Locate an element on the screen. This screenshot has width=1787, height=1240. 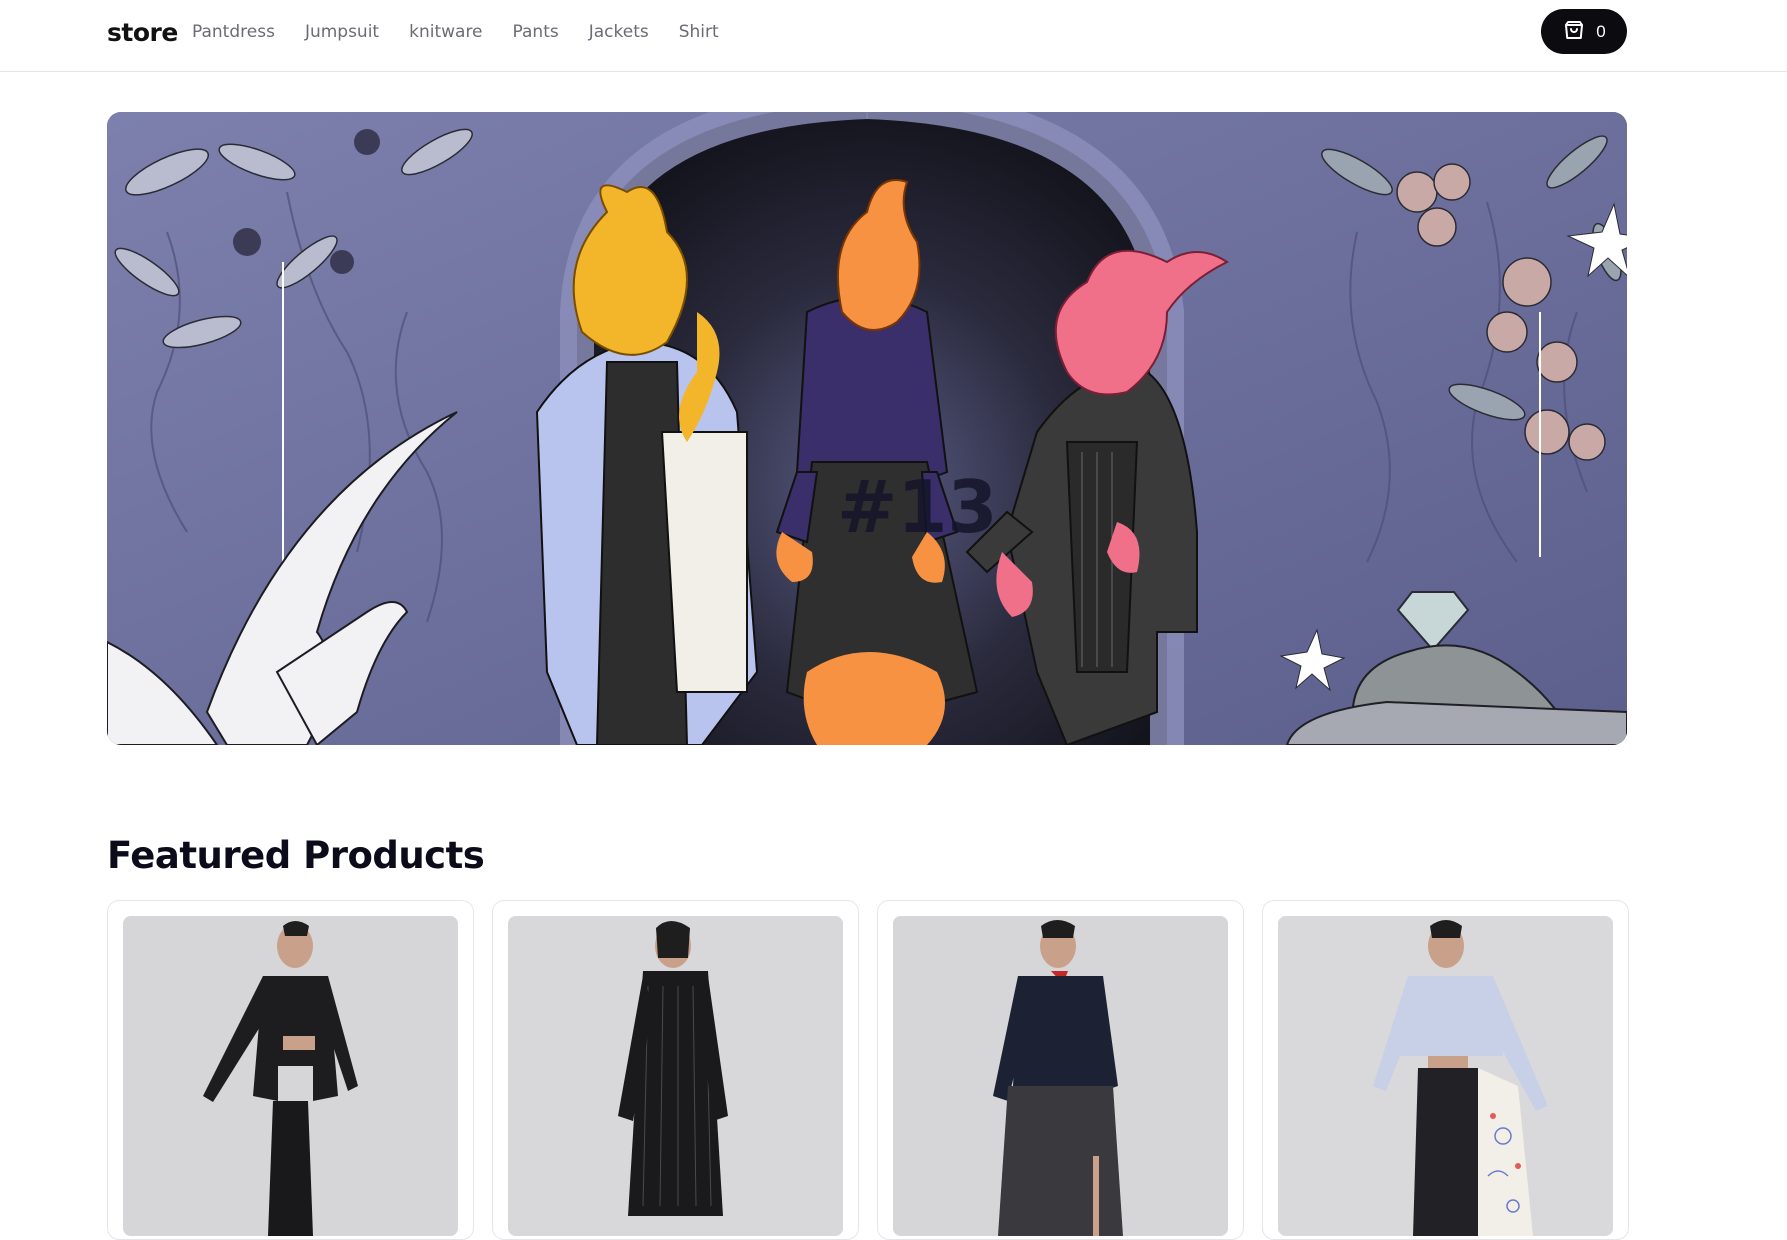
nav-link-pants: Pants is located at coordinates (536, 32).